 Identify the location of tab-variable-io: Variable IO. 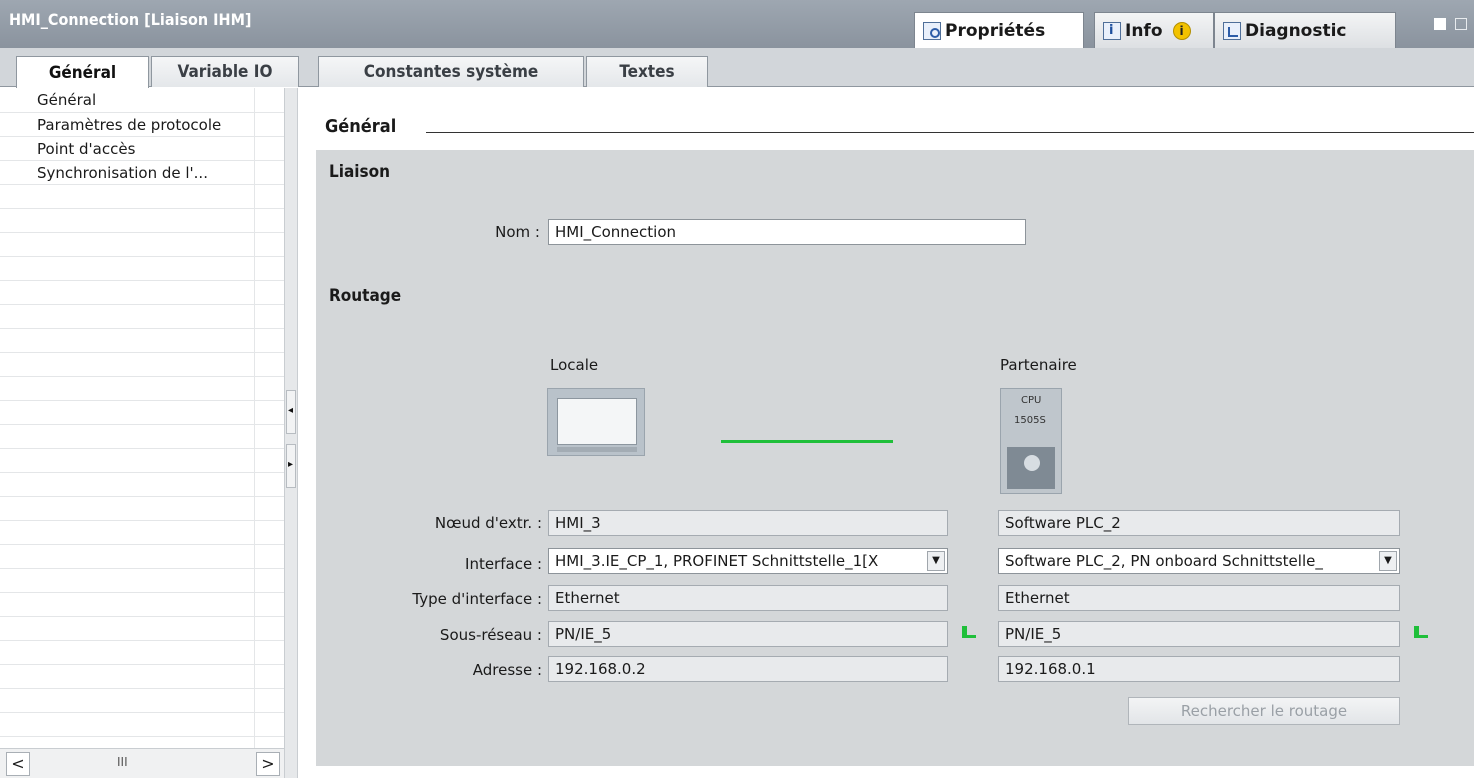
(225, 71).